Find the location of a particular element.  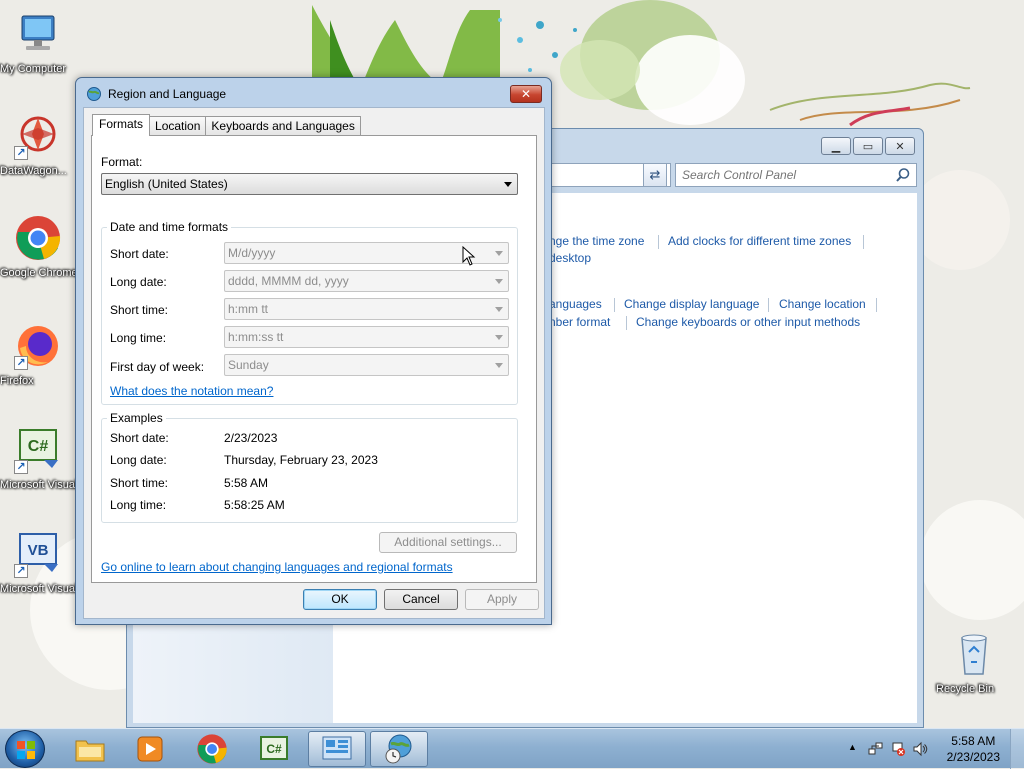

first-day-of-week-label: First day of week: is located at coordinates (157, 367).